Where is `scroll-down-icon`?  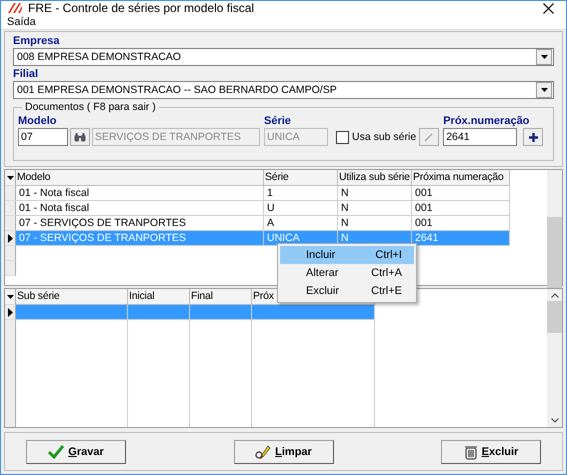
scroll-down-icon is located at coordinates (554, 420).